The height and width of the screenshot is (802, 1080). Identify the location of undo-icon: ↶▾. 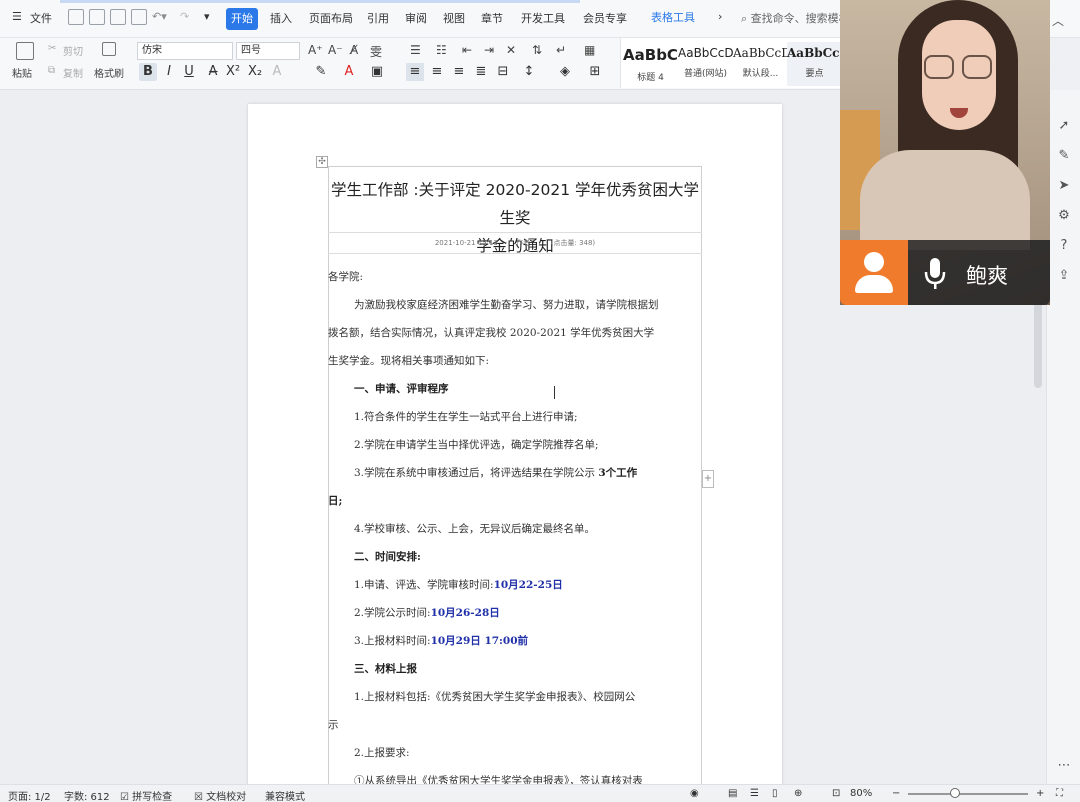
(159, 16).